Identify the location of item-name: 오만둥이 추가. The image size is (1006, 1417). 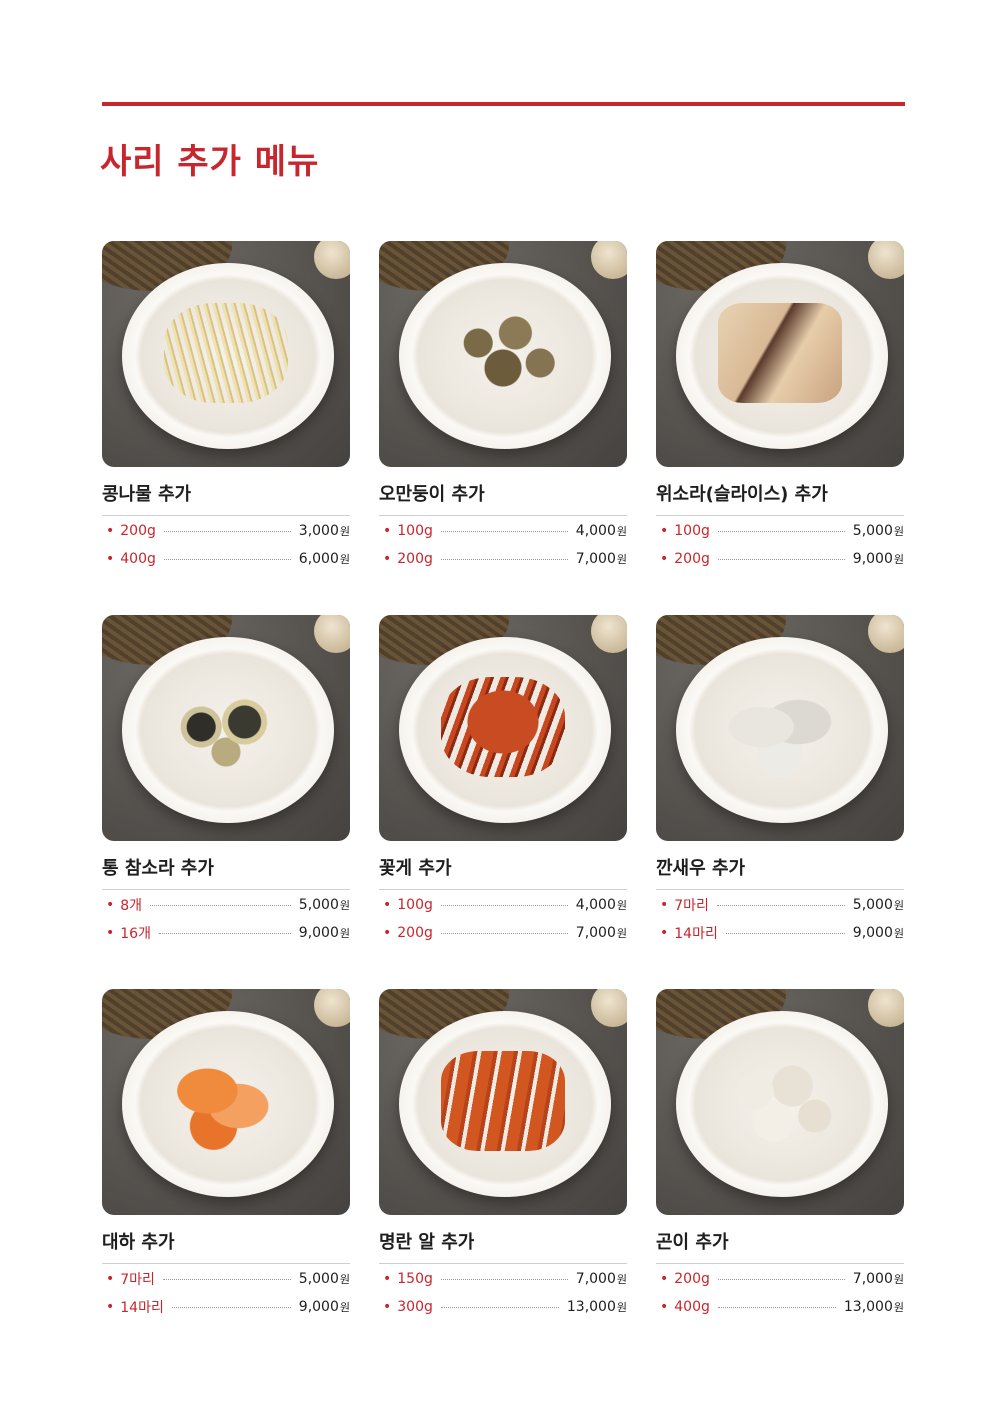
(432, 494).